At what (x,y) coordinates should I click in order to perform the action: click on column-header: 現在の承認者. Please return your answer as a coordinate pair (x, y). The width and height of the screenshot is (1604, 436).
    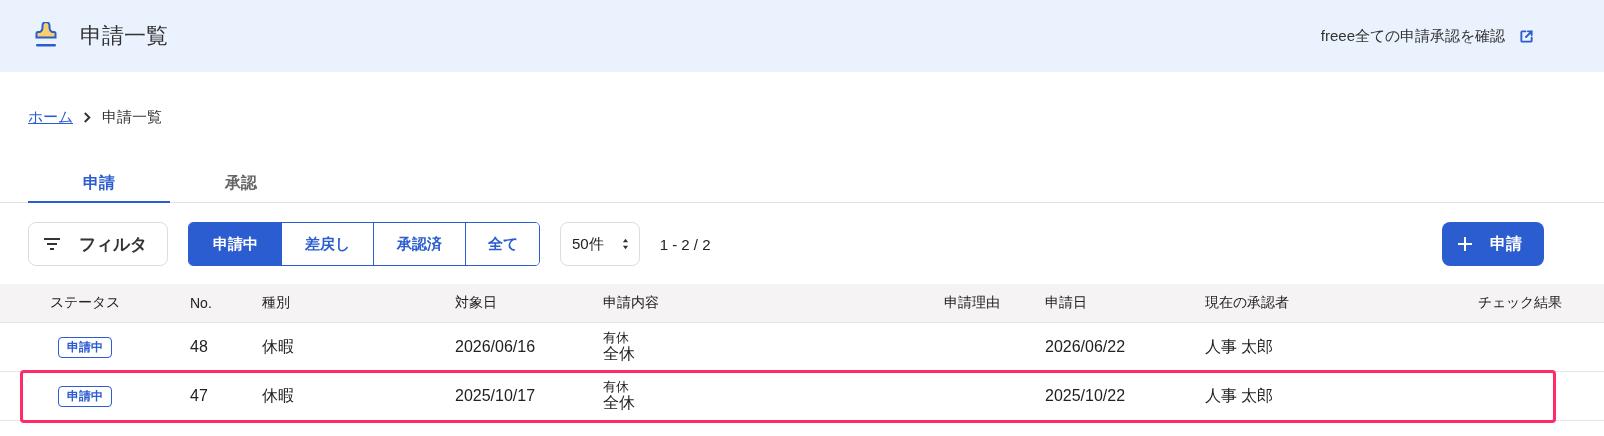
    Looking at the image, I should click on (1247, 303).